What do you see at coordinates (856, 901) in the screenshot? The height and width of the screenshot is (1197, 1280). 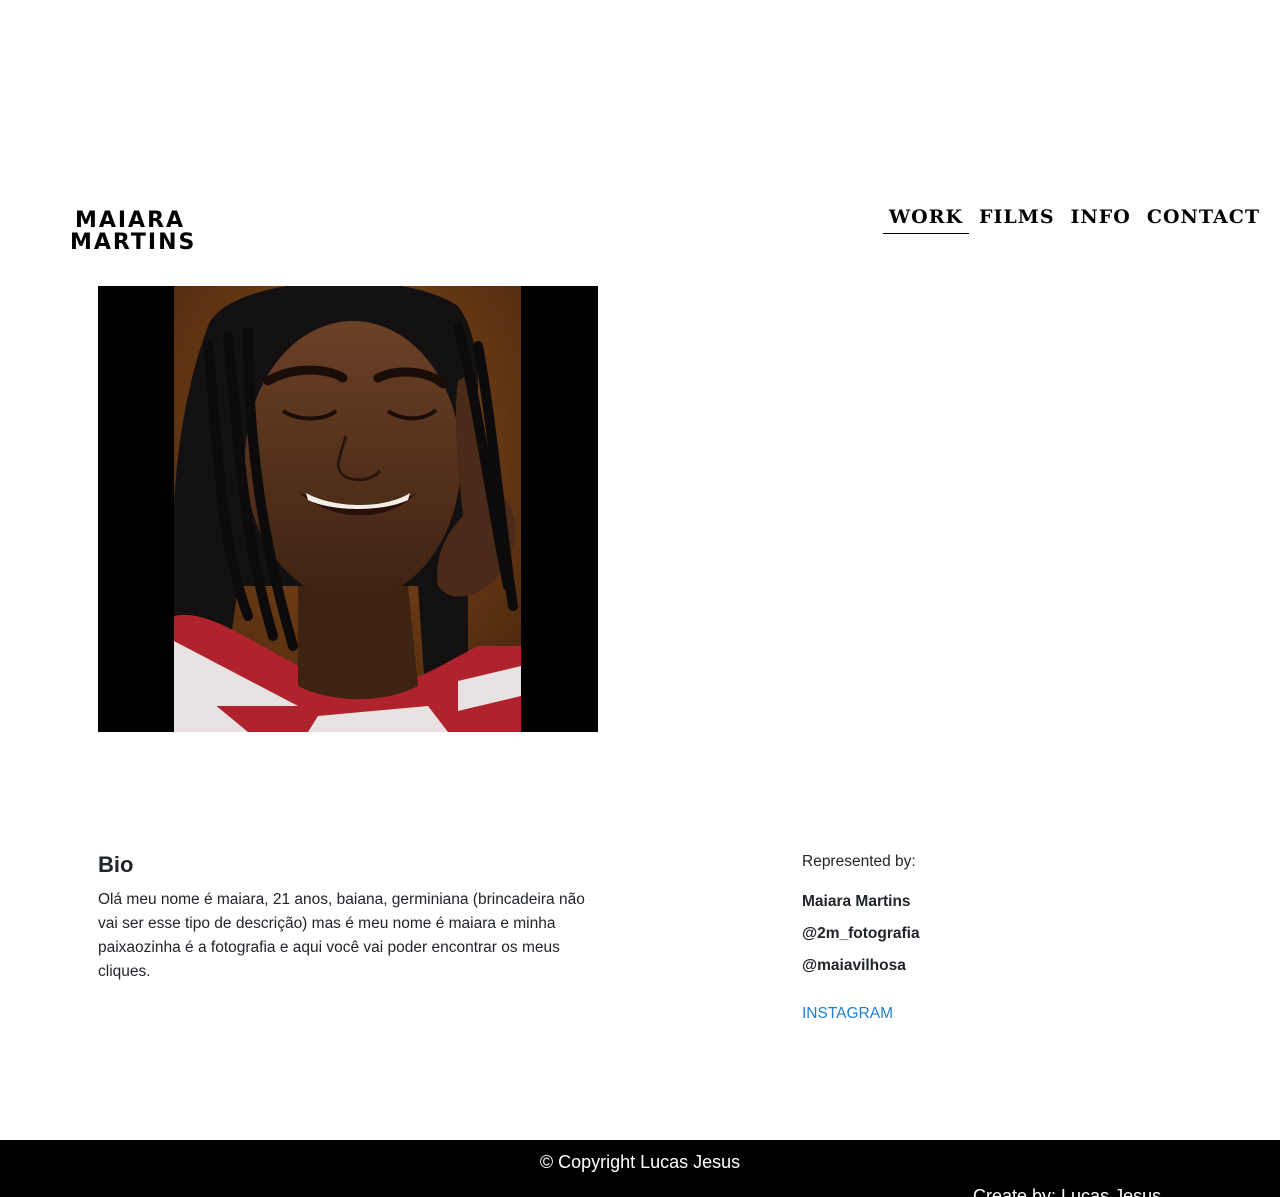 I see `rep-name-1: Maiara Martins` at bounding box center [856, 901].